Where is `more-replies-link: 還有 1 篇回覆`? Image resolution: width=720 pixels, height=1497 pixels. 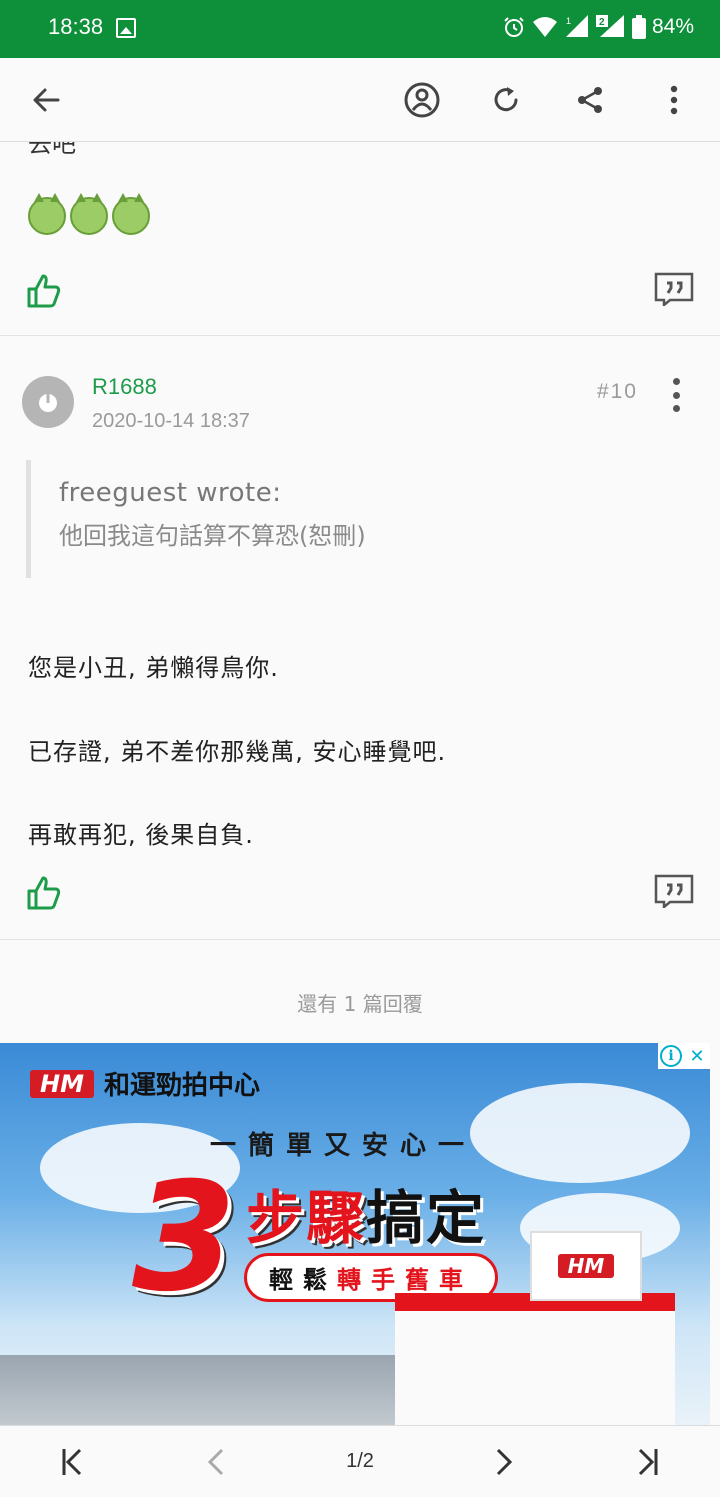
more-replies-link: 還有 1 篇回覆 is located at coordinates (360, 1002).